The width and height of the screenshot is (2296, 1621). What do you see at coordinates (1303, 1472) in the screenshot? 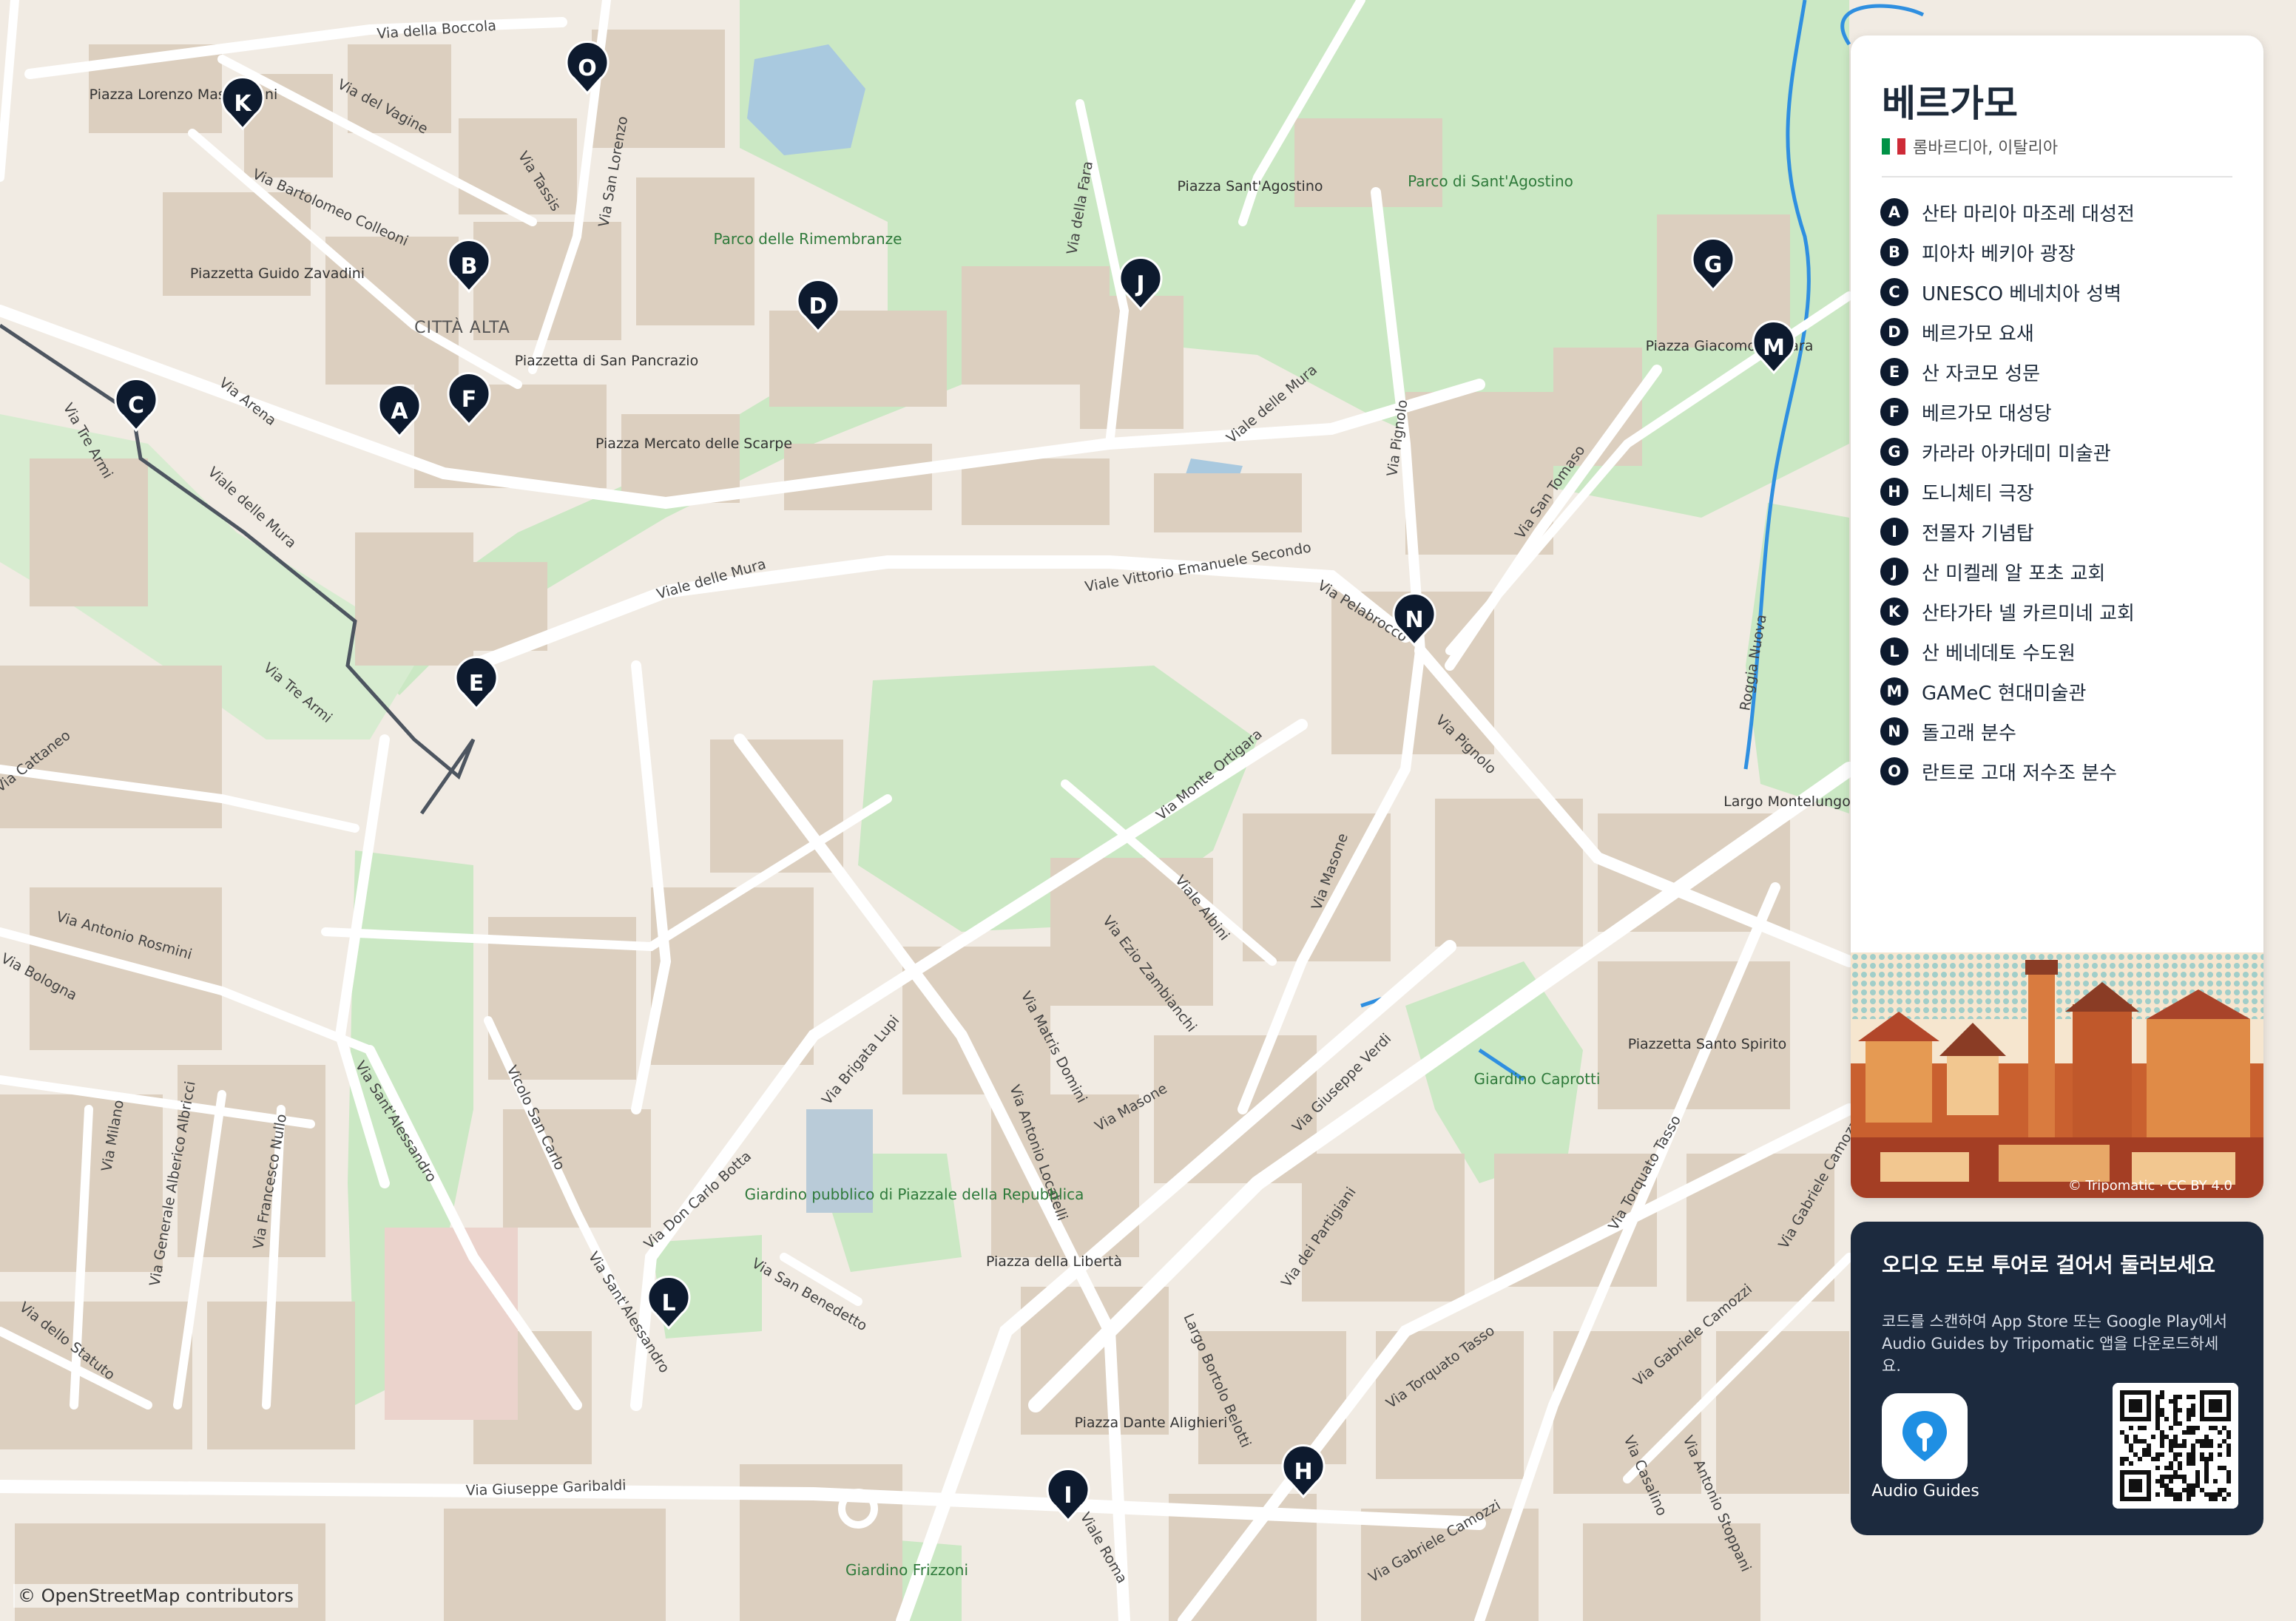
I see `pin-letter: H` at bounding box center [1303, 1472].